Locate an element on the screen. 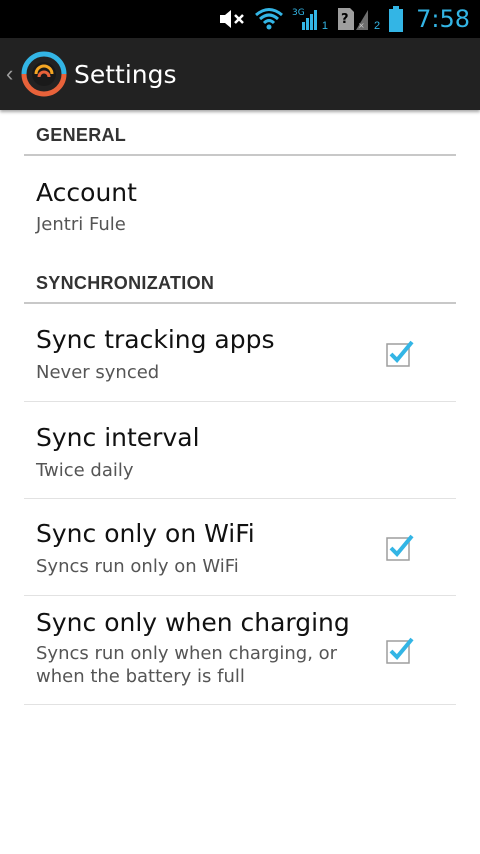 This screenshot has width=480, height=854. category-general: GENERAL is located at coordinates (240, 133).